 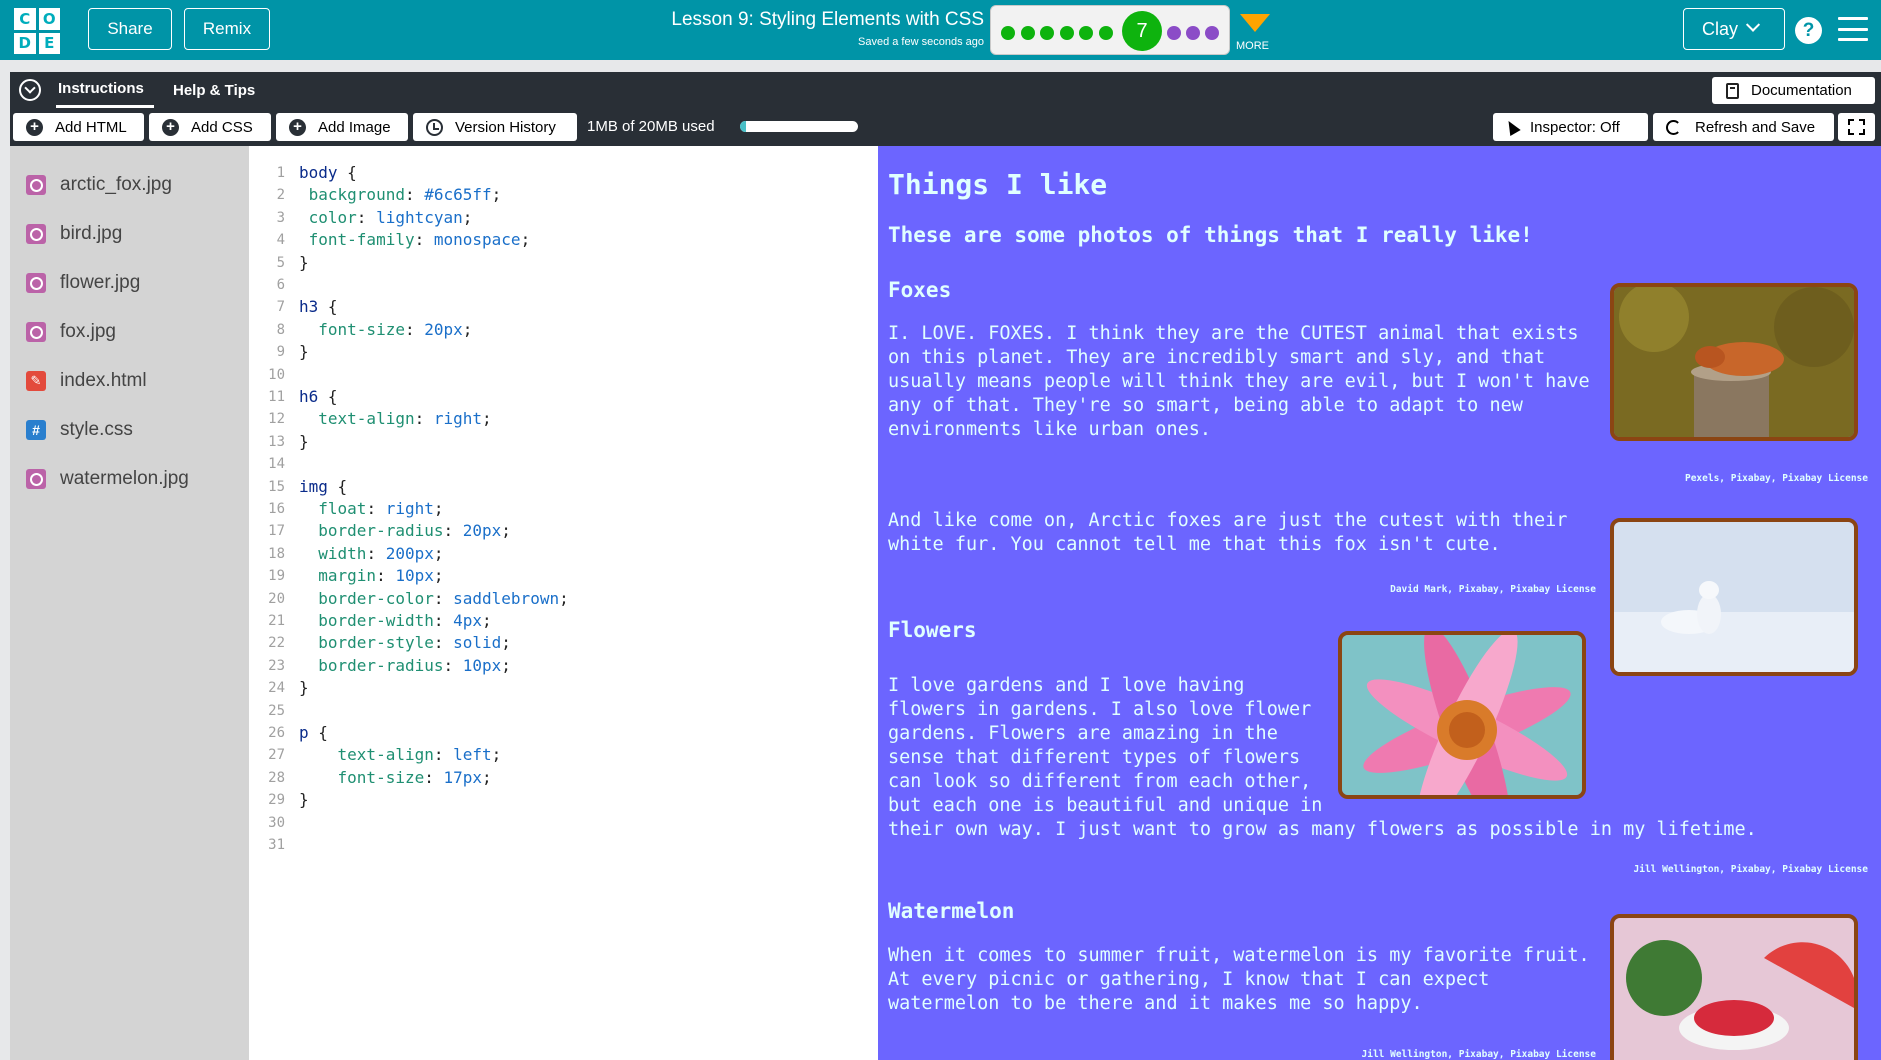 What do you see at coordinates (86, 381) in the screenshot?
I see `file-item: ✎ index.html` at bounding box center [86, 381].